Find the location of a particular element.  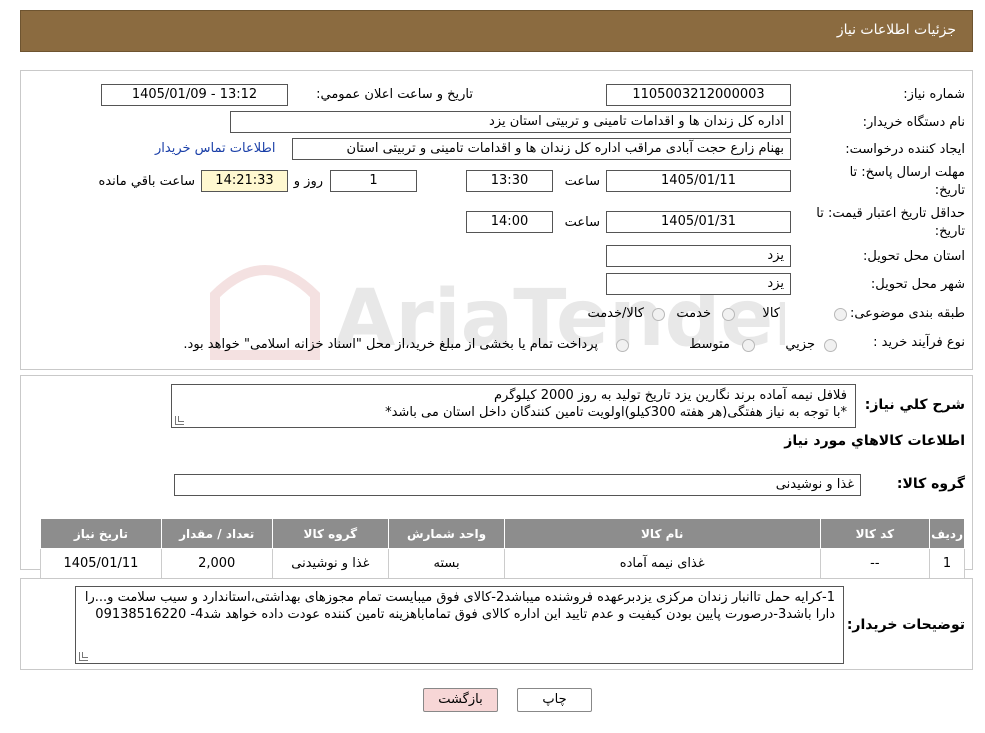

column-row: رديف is located at coordinates (947, 533).